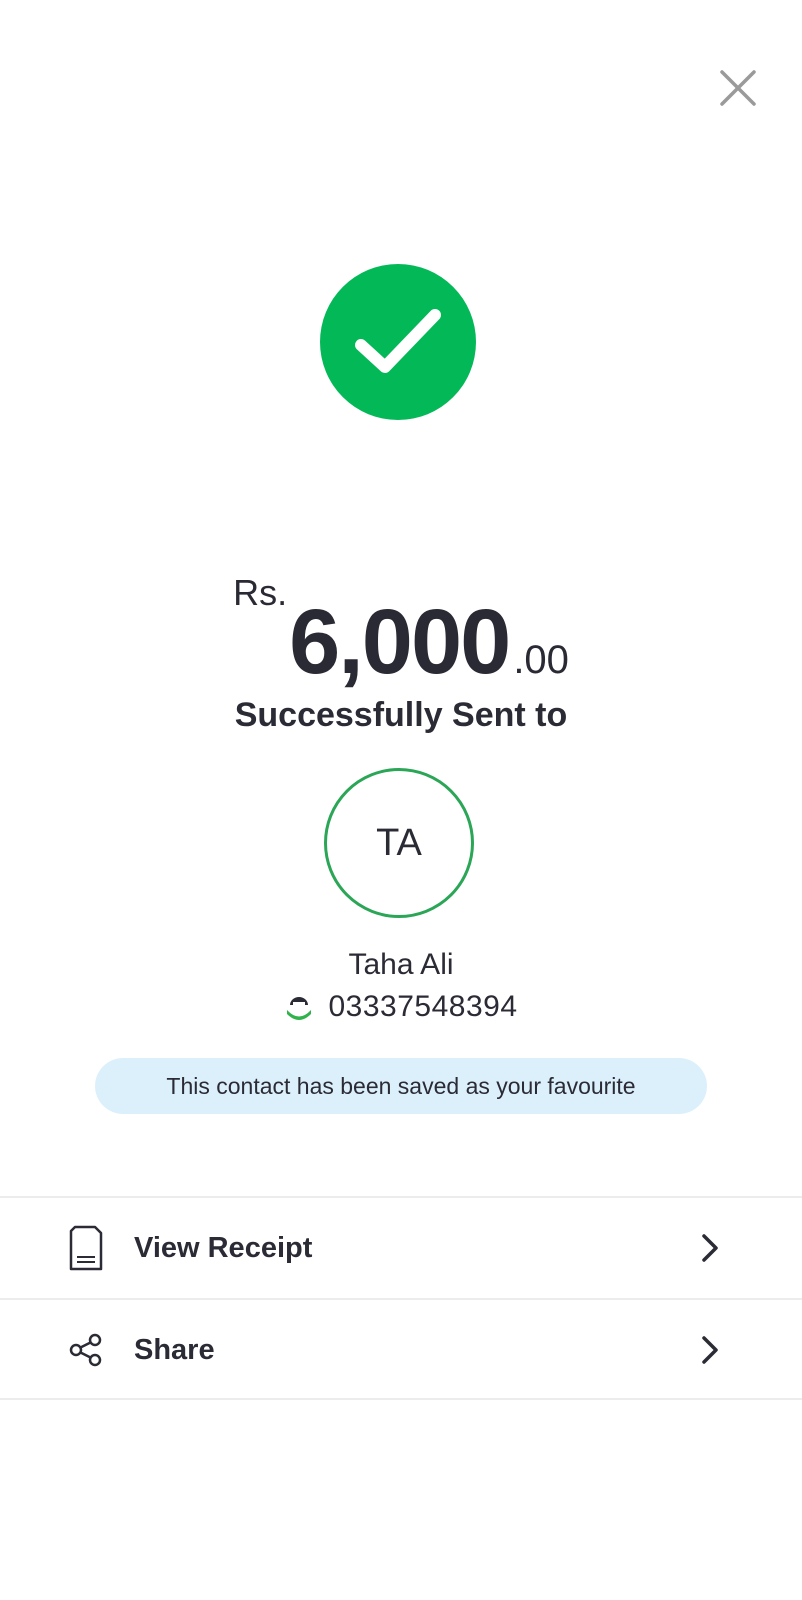 This screenshot has height=1600, width=802. Describe the element at coordinates (299, 1008) in the screenshot. I see `easypaisa-logo-icon` at that location.